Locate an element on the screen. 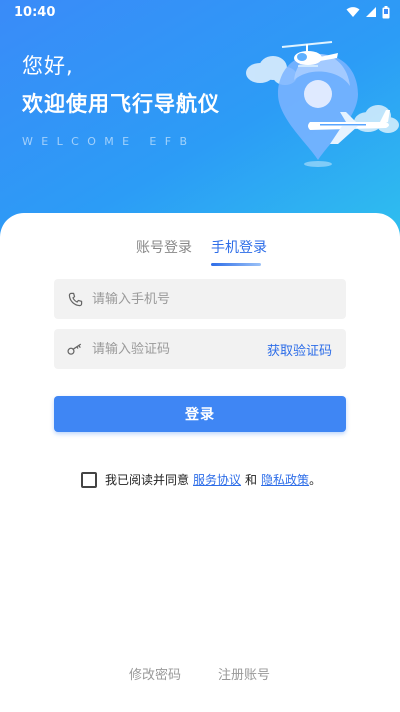 Image resolution: width=400 pixels, height=712 pixels. signal-icon is located at coordinates (371, 12).